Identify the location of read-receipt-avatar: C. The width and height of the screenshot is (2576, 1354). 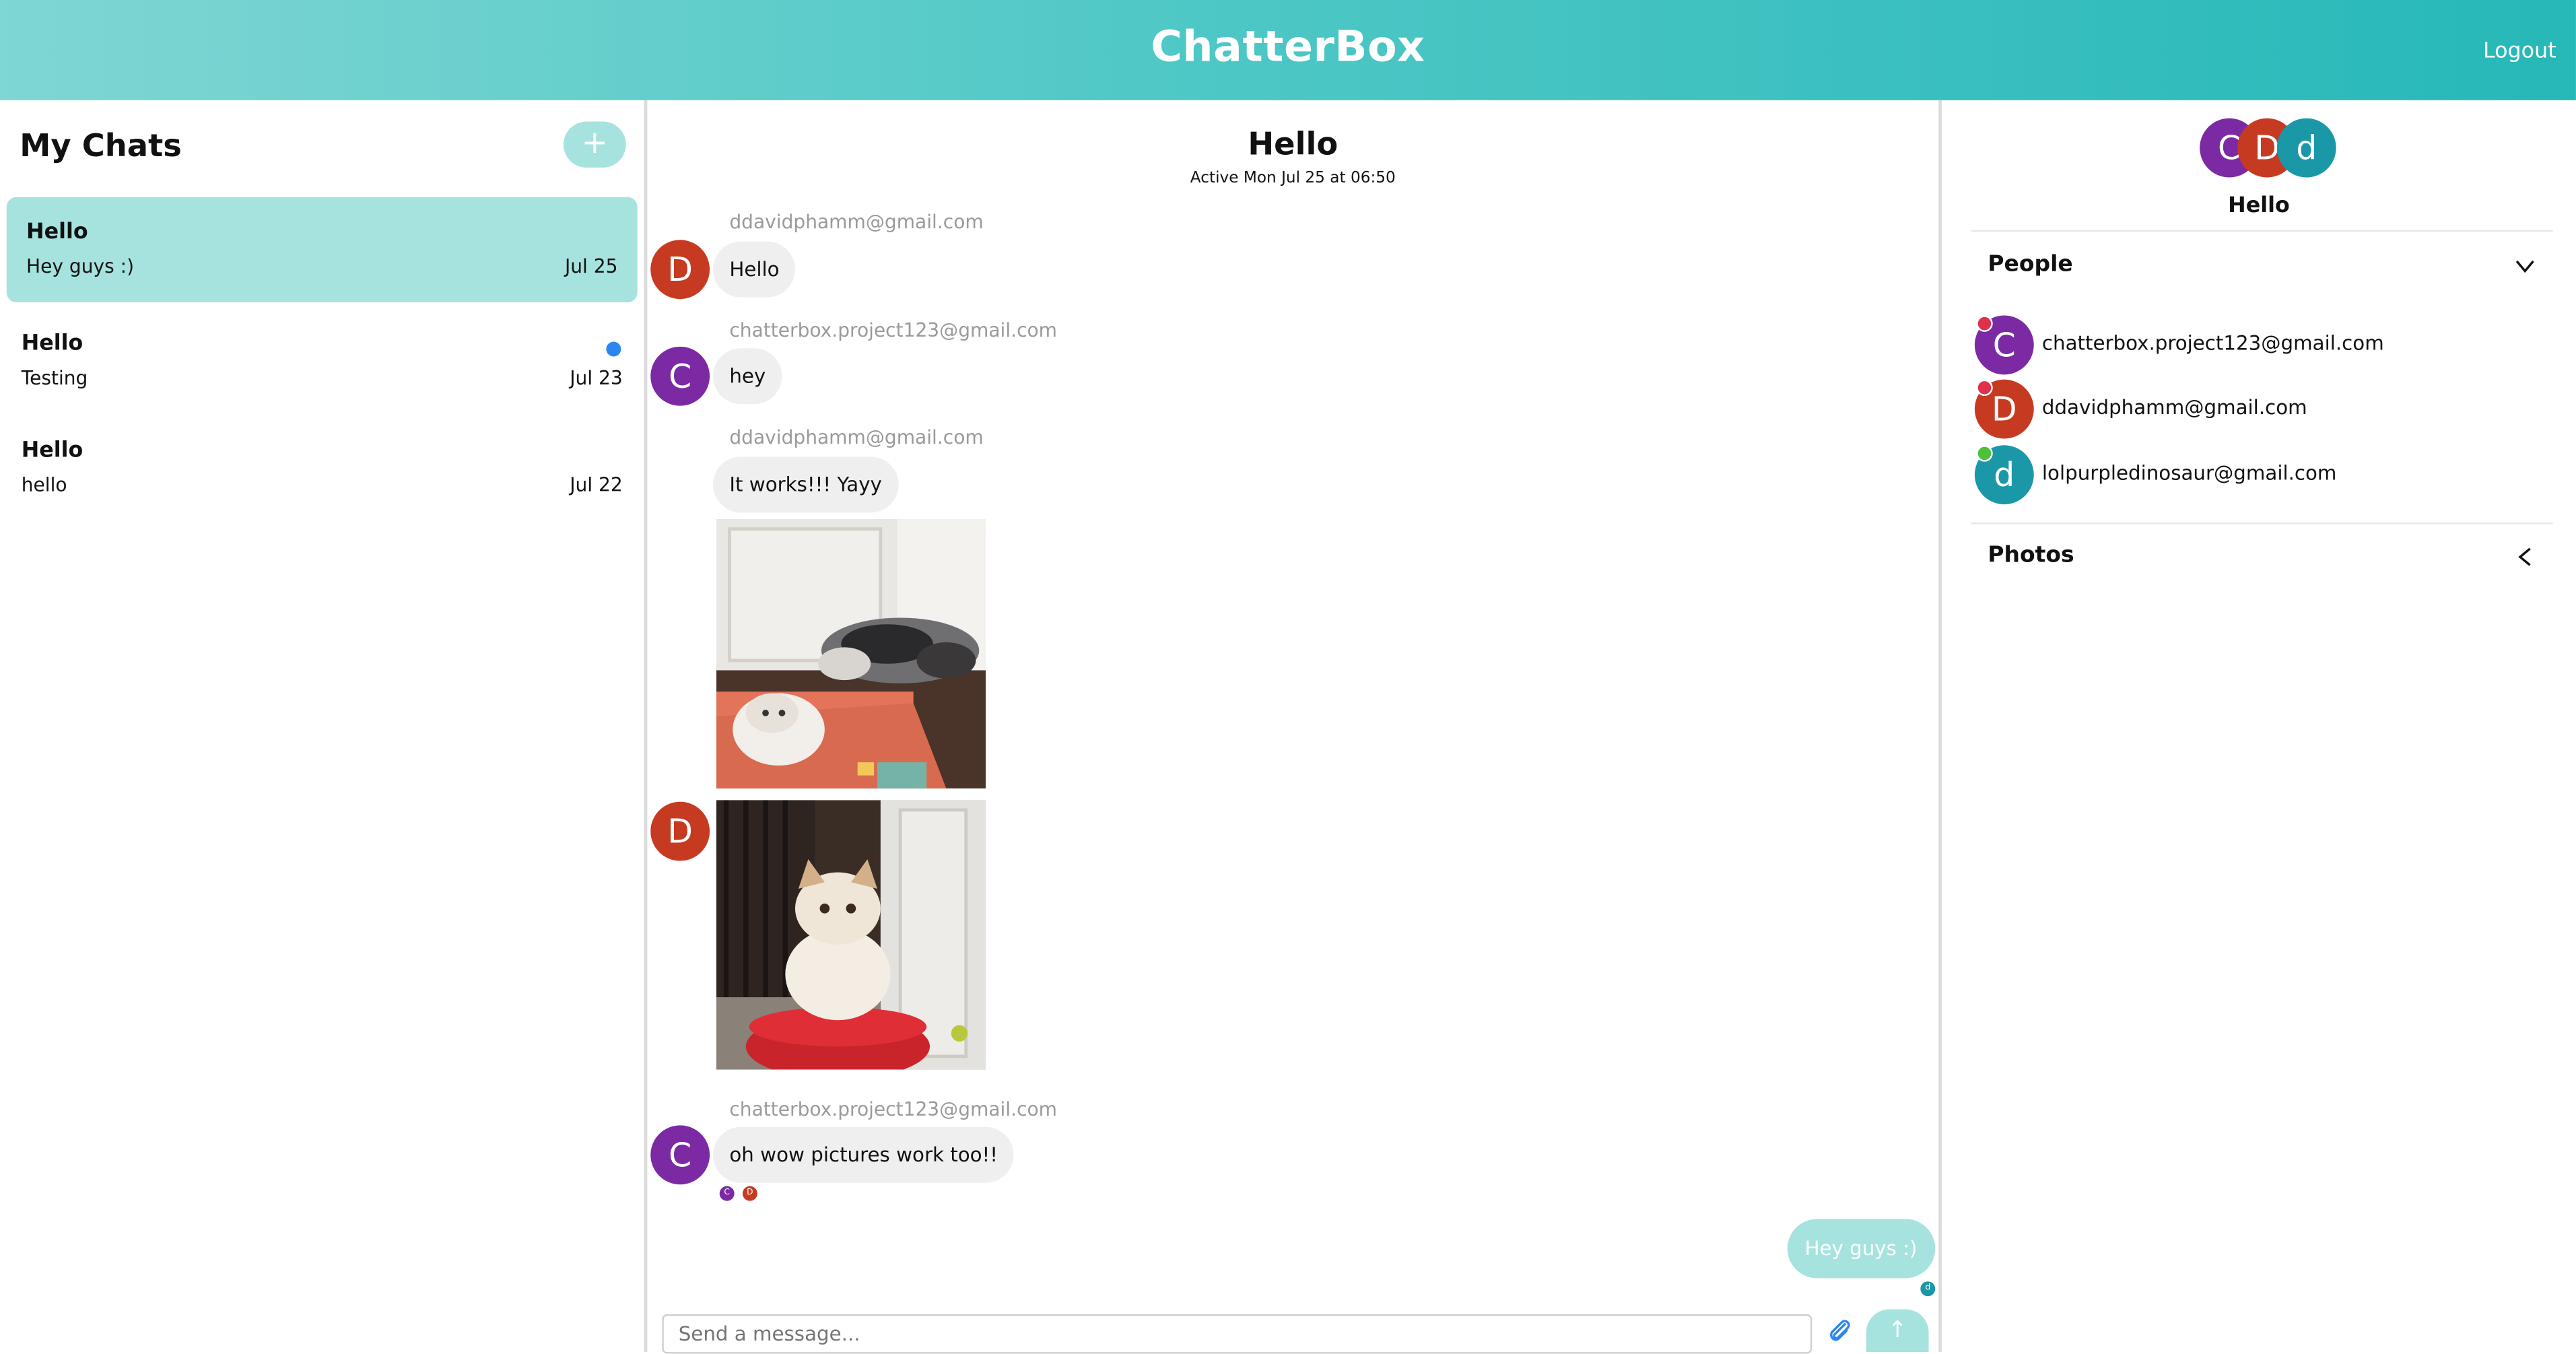
(727, 1193).